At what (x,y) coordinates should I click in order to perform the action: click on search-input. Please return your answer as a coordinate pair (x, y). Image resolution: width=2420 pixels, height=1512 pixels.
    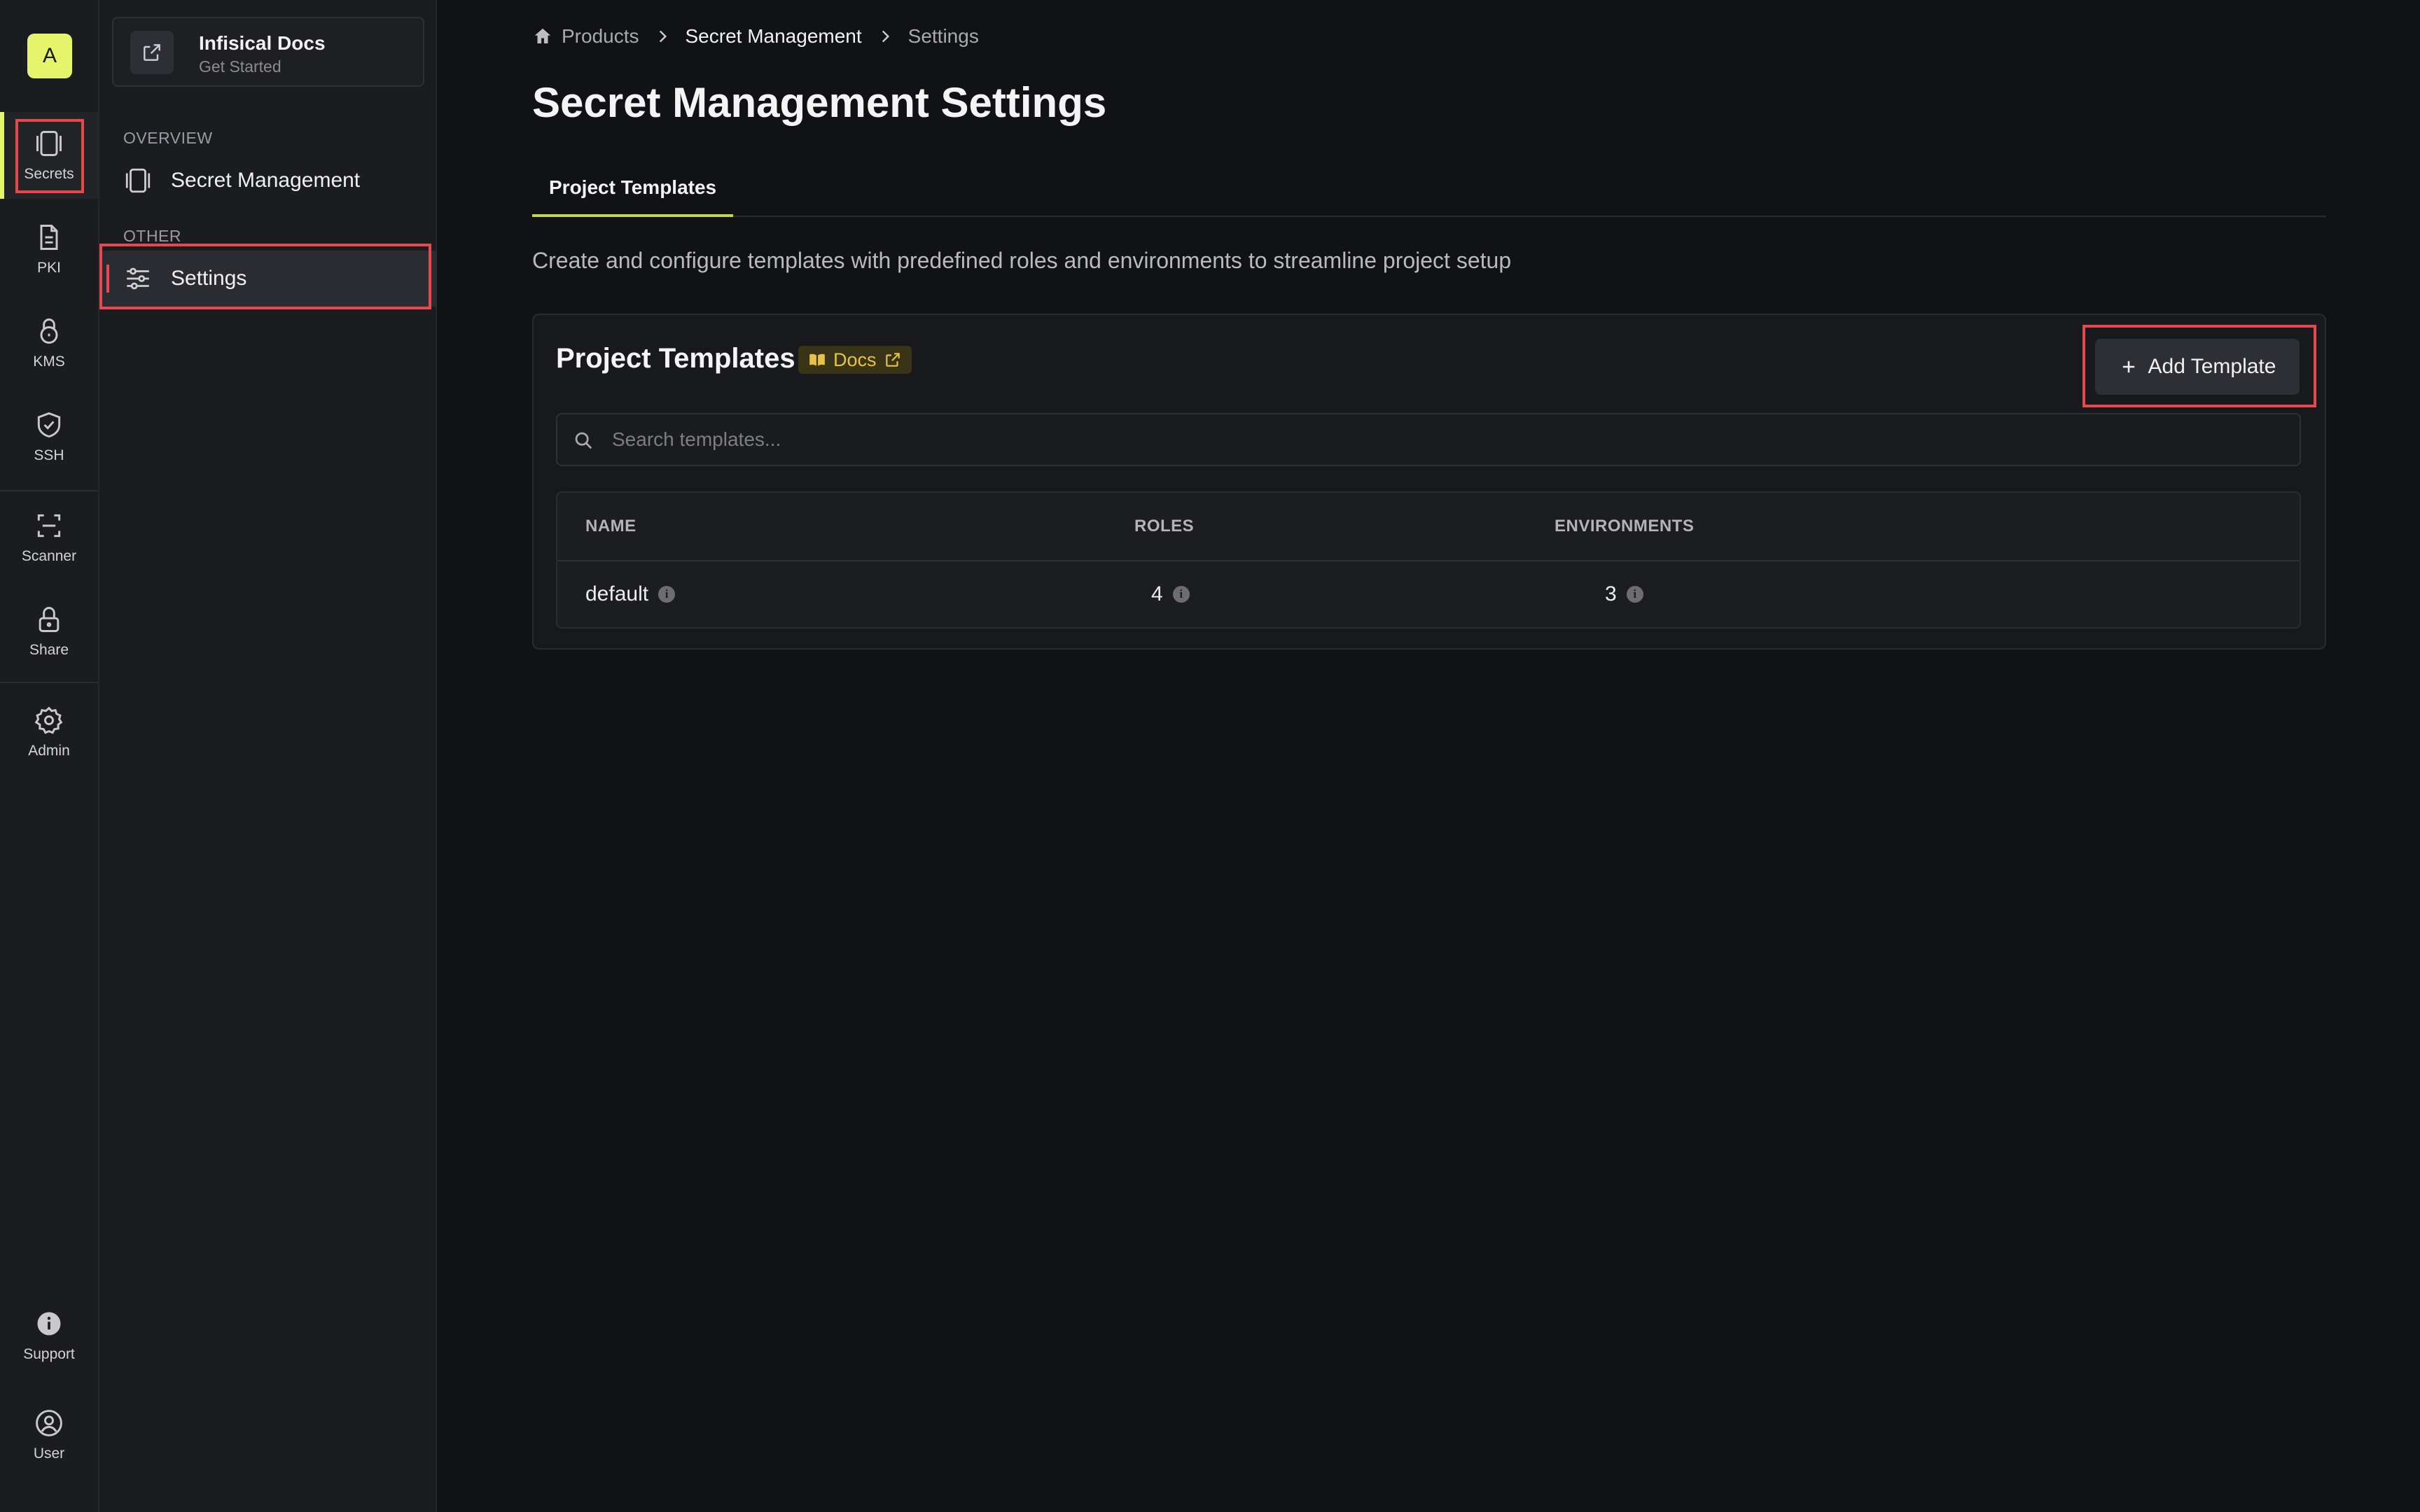
    Looking at the image, I should click on (1444, 439).